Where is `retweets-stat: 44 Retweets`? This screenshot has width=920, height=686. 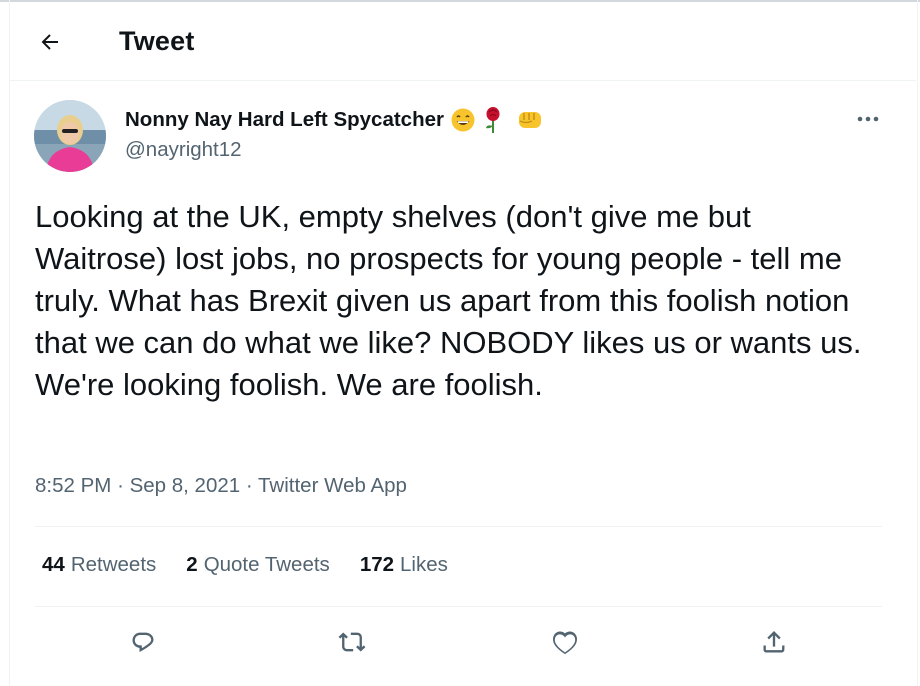
retweets-stat: 44 Retweets is located at coordinates (99, 565).